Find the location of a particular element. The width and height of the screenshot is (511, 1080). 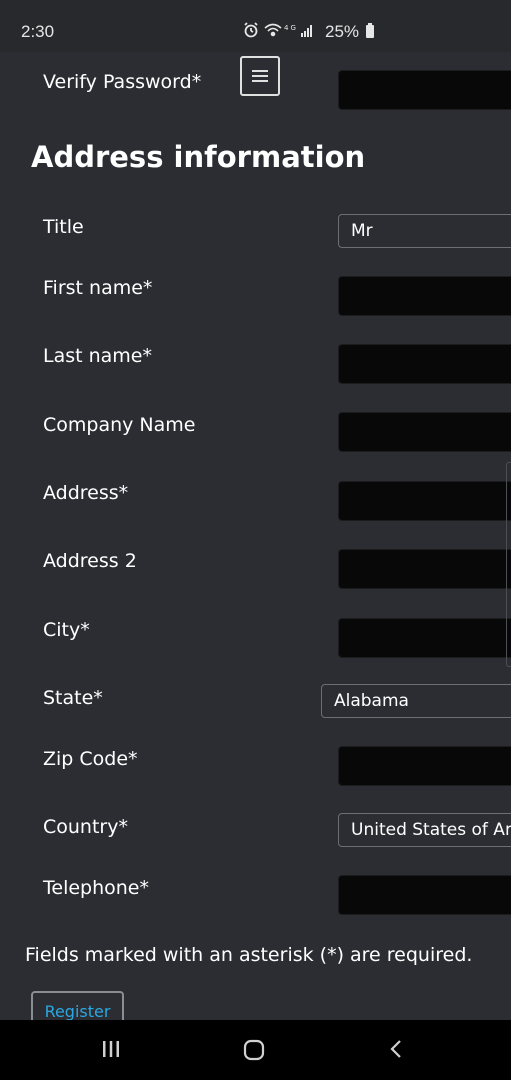

battery-icon is located at coordinates (370, 30).